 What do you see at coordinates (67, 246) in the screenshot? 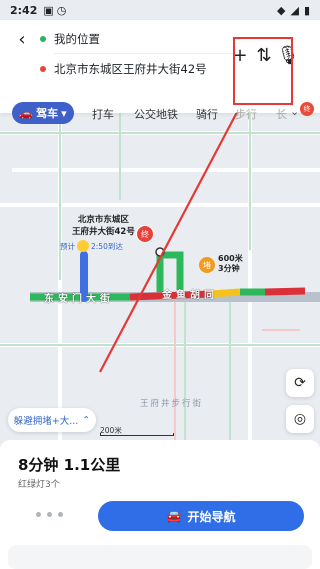
I see `eta-prefix: 预计` at bounding box center [67, 246].